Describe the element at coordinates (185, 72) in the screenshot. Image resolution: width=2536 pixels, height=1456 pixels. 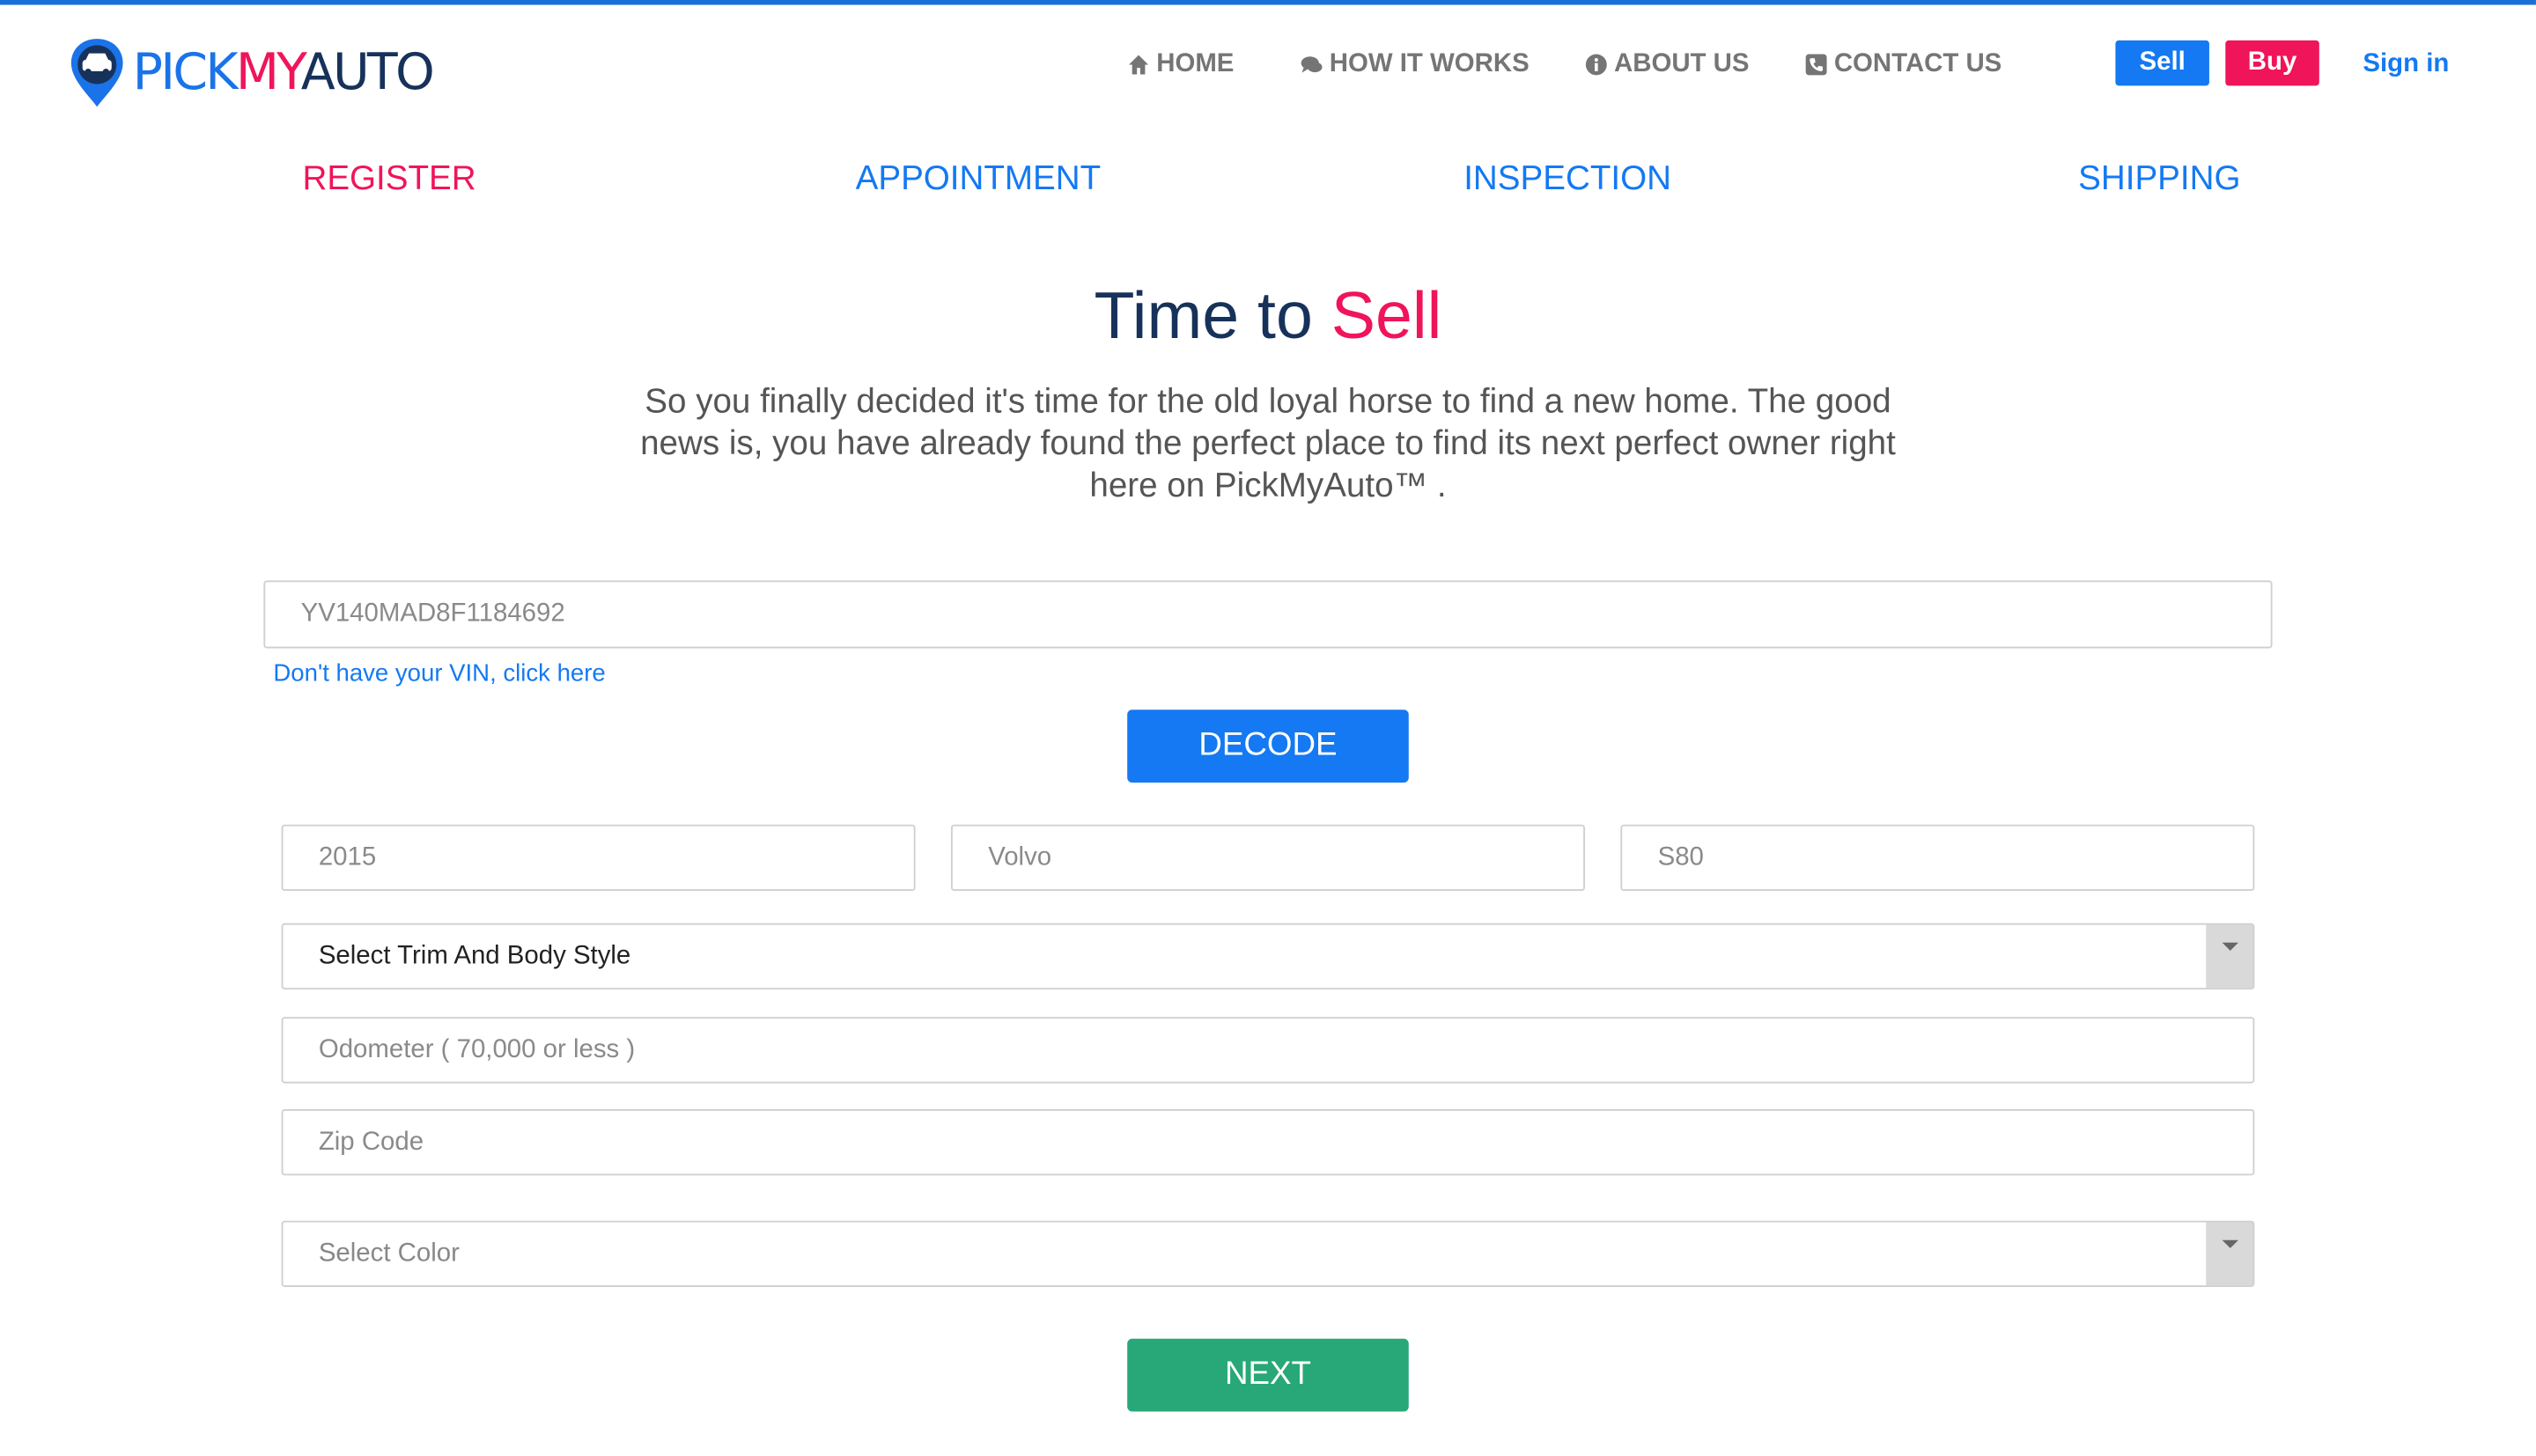
I see `logo-text-pick: PICK` at that location.